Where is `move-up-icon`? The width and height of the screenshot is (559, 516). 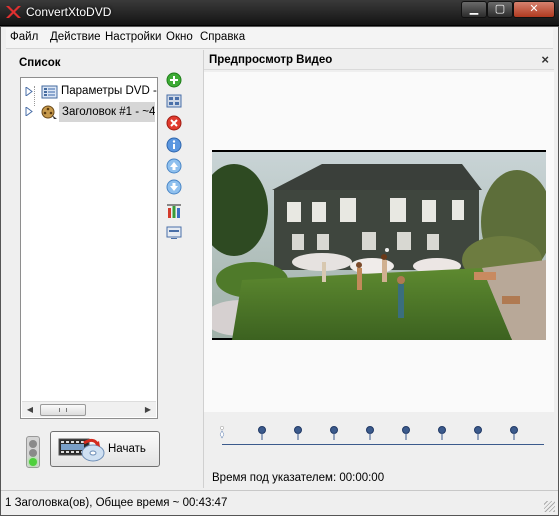
move-up-icon is located at coordinates (174, 166).